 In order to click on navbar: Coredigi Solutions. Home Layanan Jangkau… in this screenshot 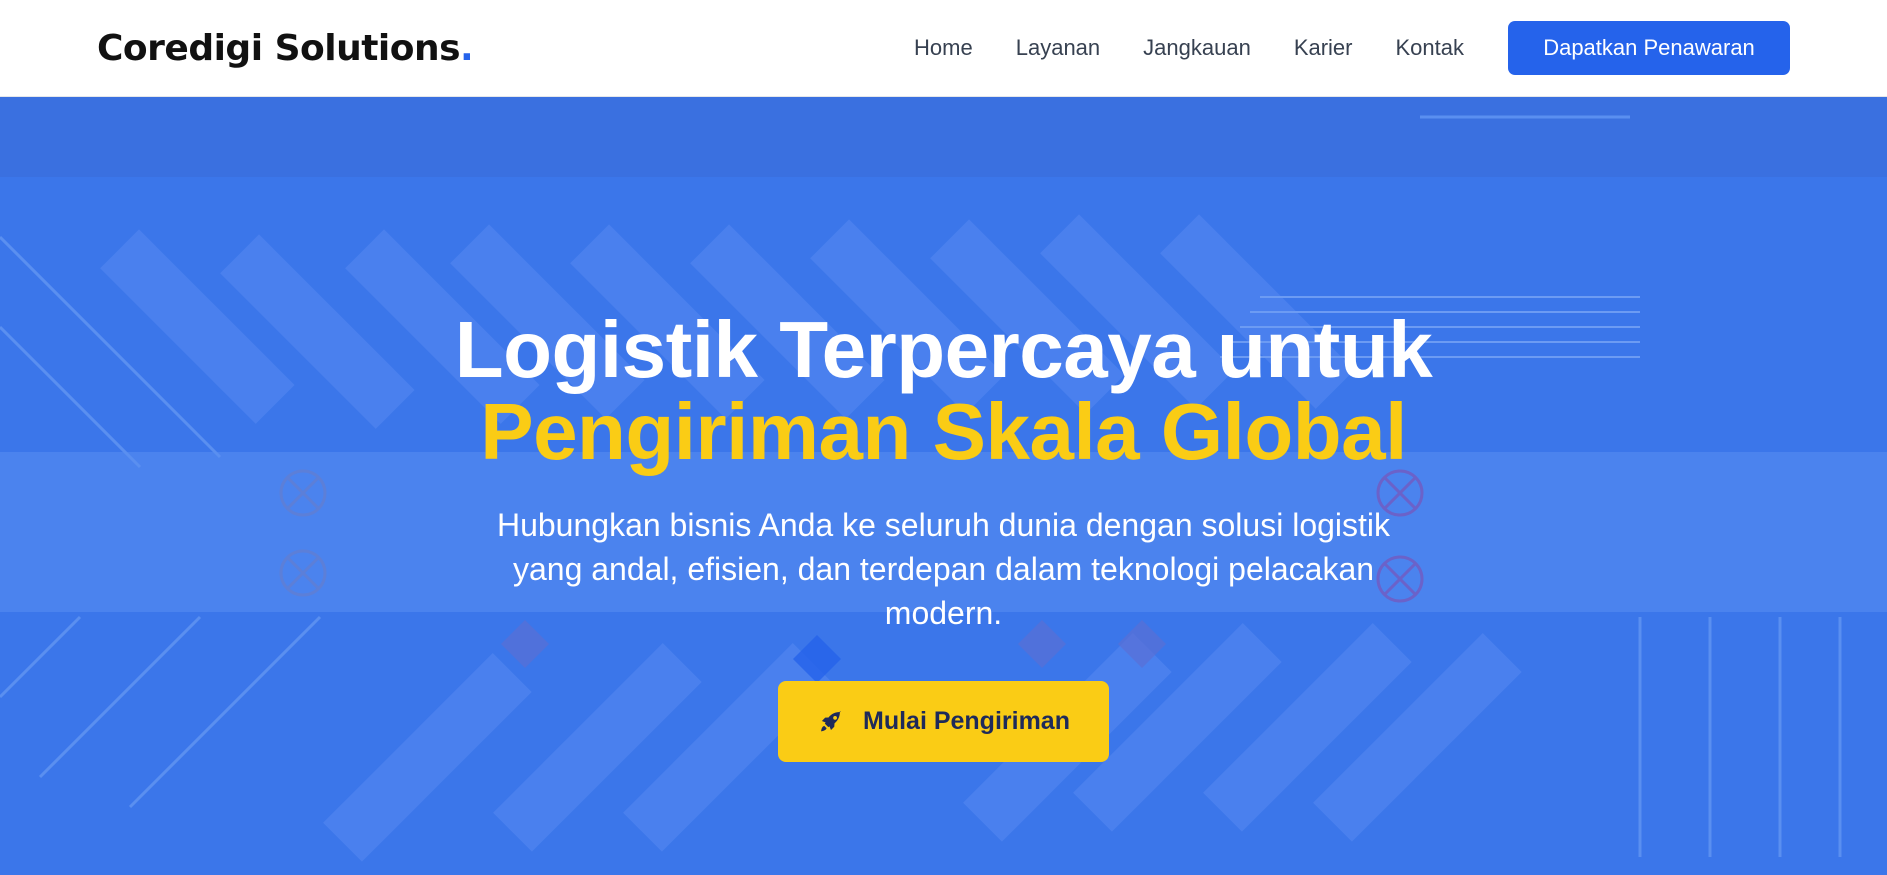, I will do `click(943, 48)`.